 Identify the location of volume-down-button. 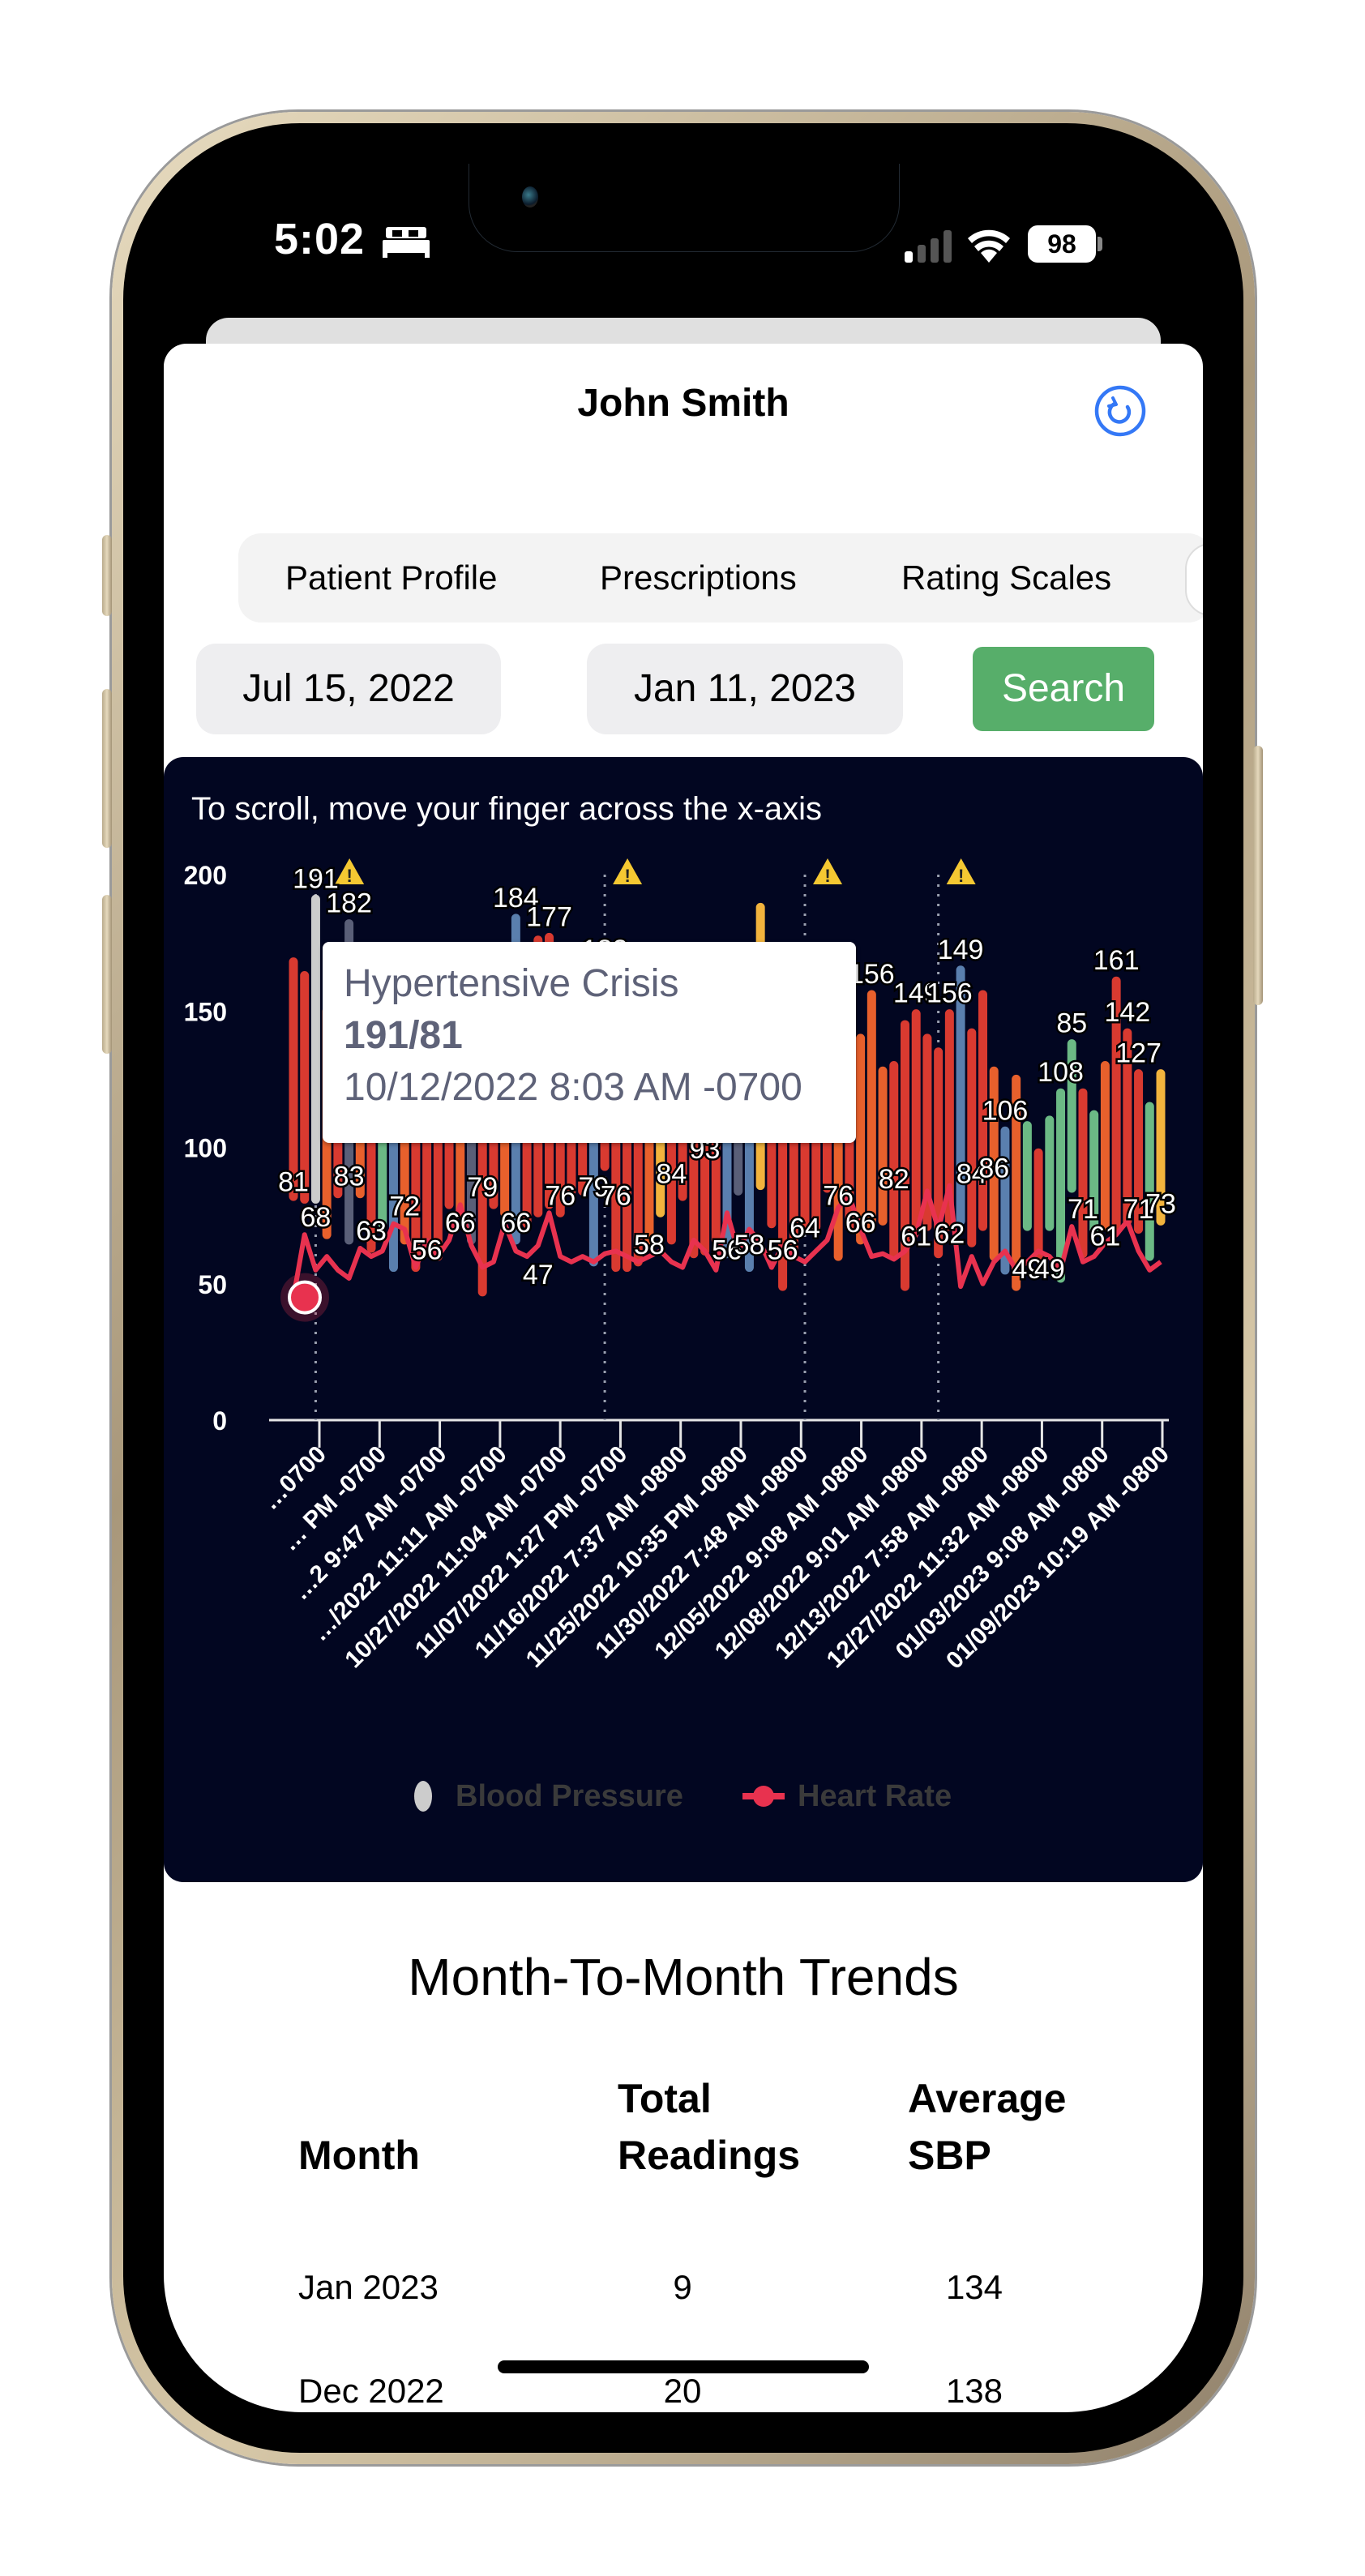
(107, 974).